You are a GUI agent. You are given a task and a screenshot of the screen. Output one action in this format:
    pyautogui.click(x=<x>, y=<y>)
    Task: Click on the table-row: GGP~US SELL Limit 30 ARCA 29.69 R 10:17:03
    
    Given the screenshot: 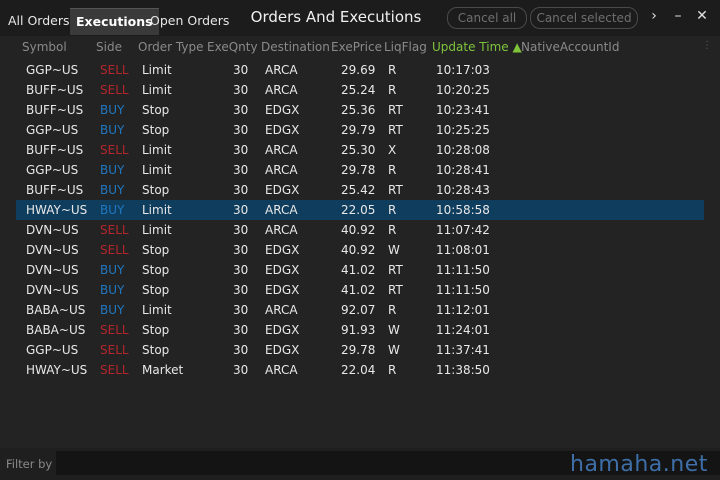 What is the action you would take?
    pyautogui.click(x=360, y=70)
    